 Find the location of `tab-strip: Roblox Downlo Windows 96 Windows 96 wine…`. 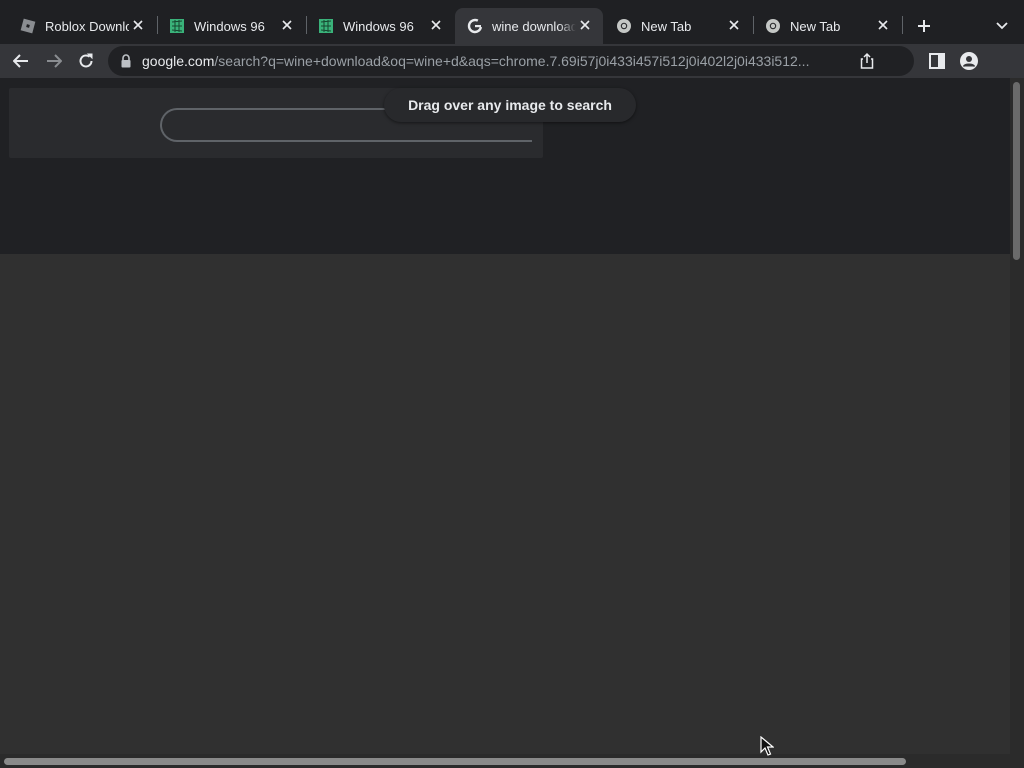

tab-strip: Roblox Downlo Windows 96 Windows 96 wine… is located at coordinates (512, 22).